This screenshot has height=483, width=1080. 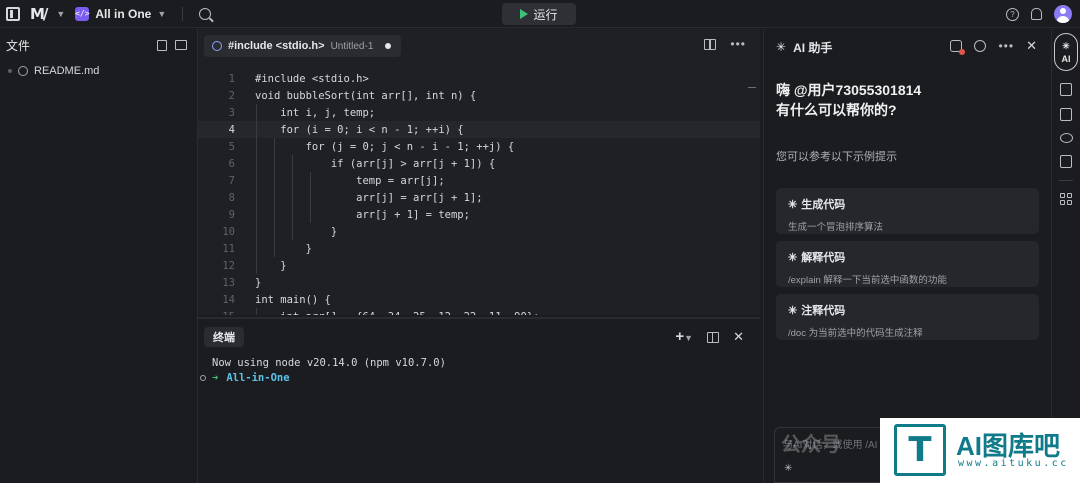 I want to click on card-title: 解释代码, so click(x=823, y=258).